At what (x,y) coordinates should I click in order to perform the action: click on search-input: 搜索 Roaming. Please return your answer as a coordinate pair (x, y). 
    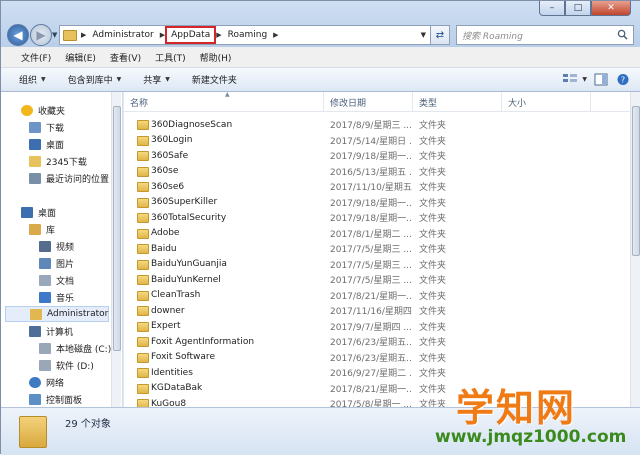
    Looking at the image, I should click on (545, 35).